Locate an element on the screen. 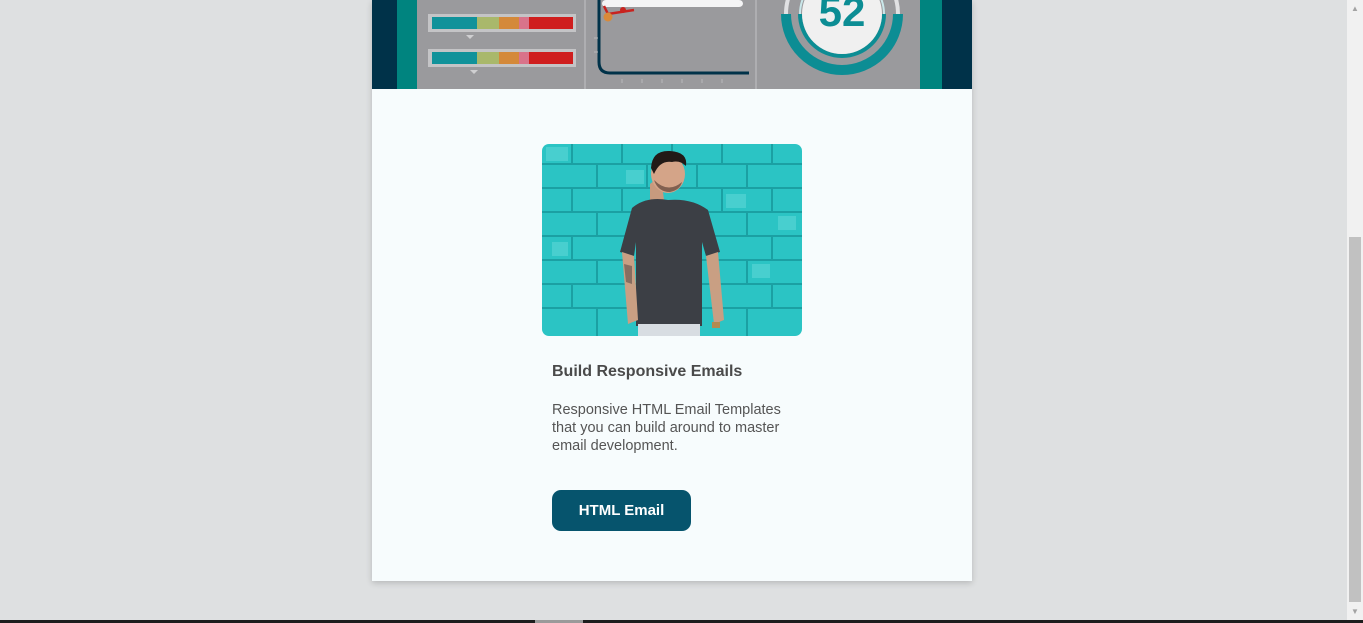  vertical-scrollbar: ▲ ▼ is located at coordinates (1355, 310).